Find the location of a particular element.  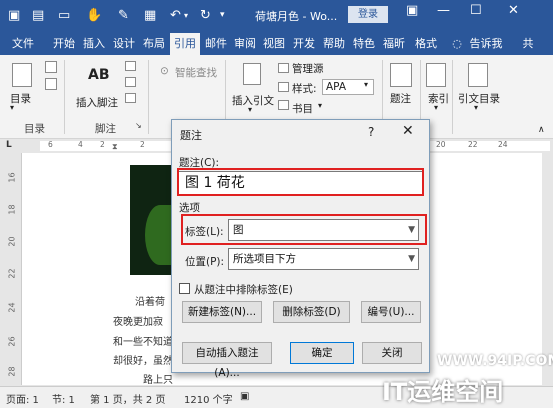

status-page-count: 第 1 页，共 2 页 is located at coordinates (127, 398).